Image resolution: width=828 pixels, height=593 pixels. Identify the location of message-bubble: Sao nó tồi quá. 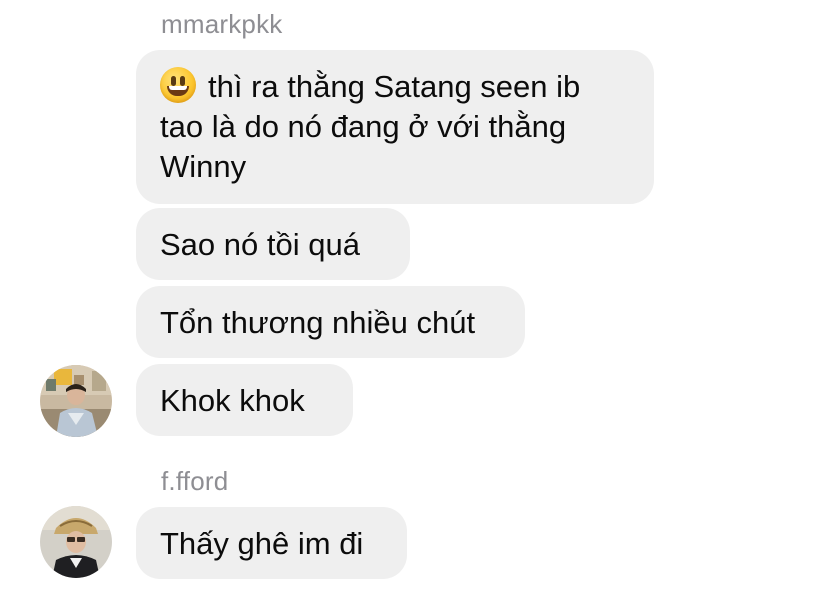
(273, 244).